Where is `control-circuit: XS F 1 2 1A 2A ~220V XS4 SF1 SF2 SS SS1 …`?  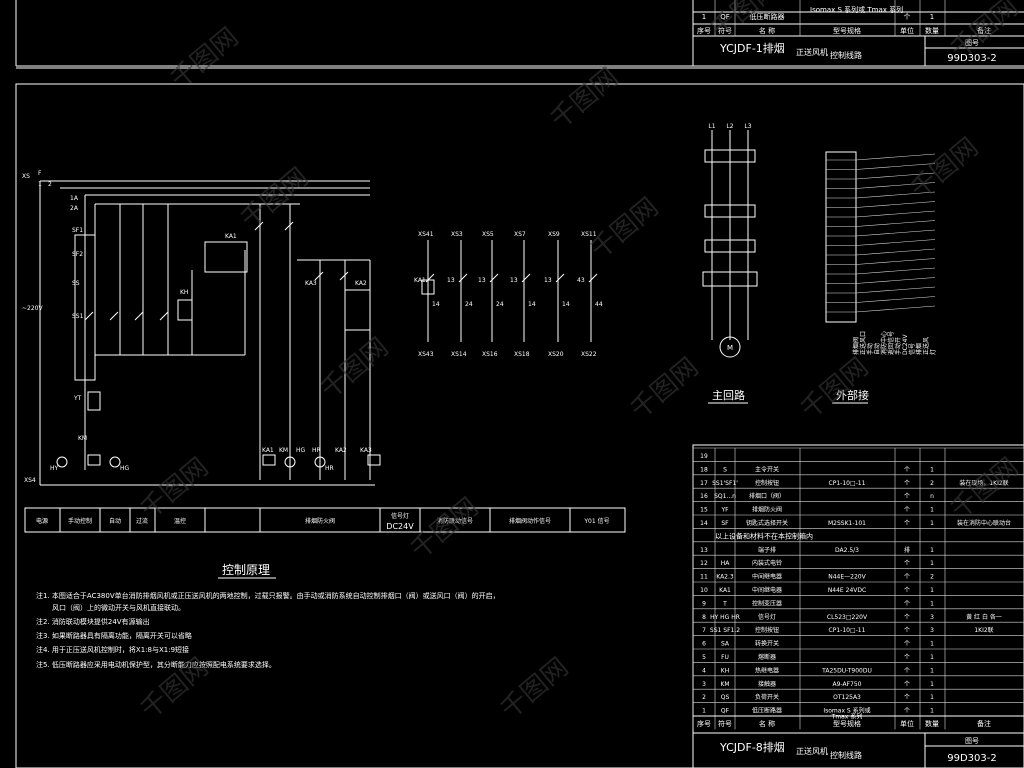 control-circuit: XS F 1 2 1A 2A ~220V XS4 SF1 SF2 SS SS1 … is located at coordinates (201, 328).